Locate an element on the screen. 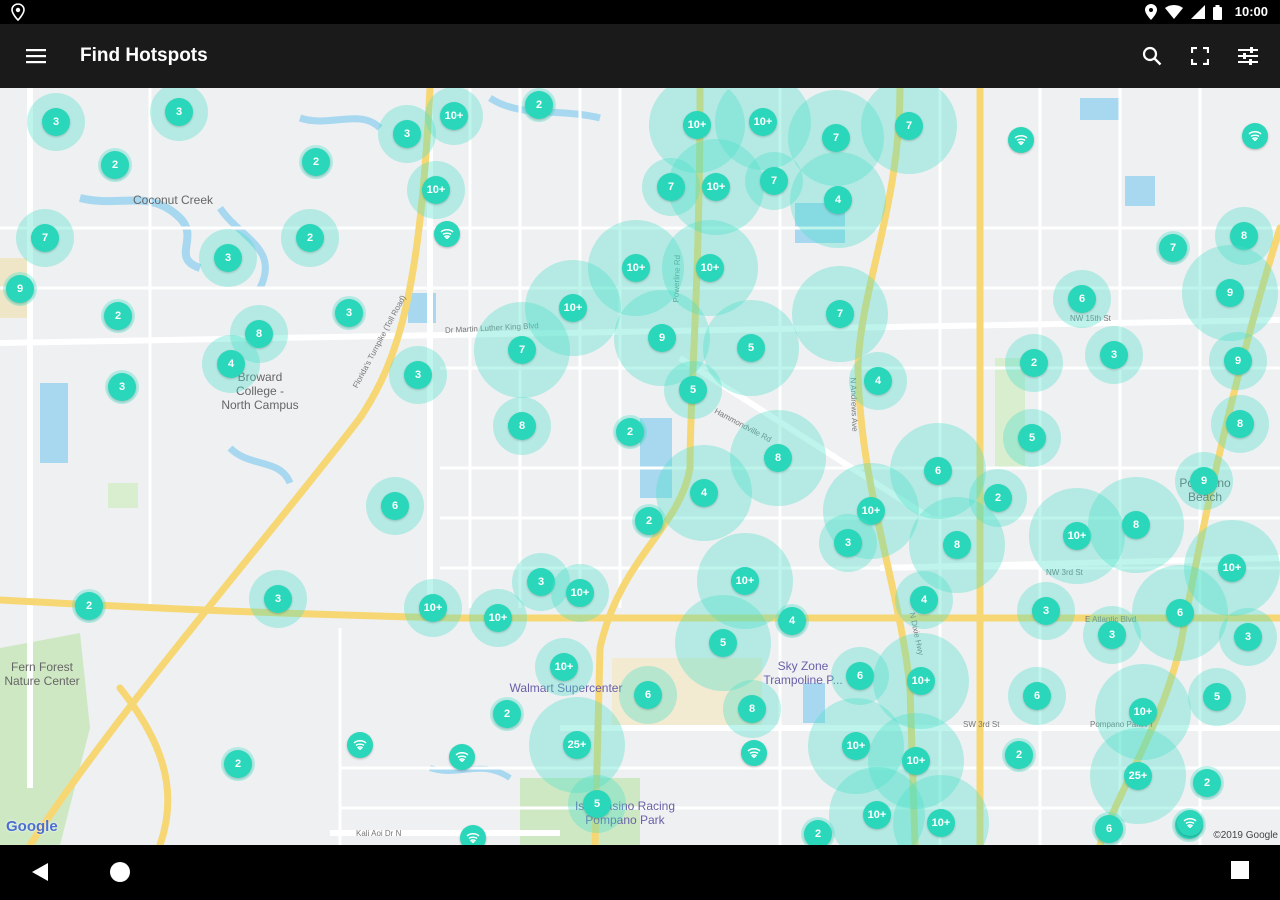 The width and height of the screenshot is (1280, 900). cluster-count: 3 is located at coordinates (1114, 355).